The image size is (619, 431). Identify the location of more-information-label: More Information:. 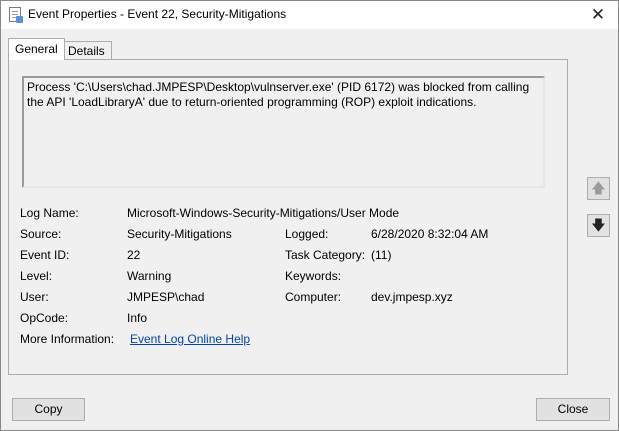
(67, 339).